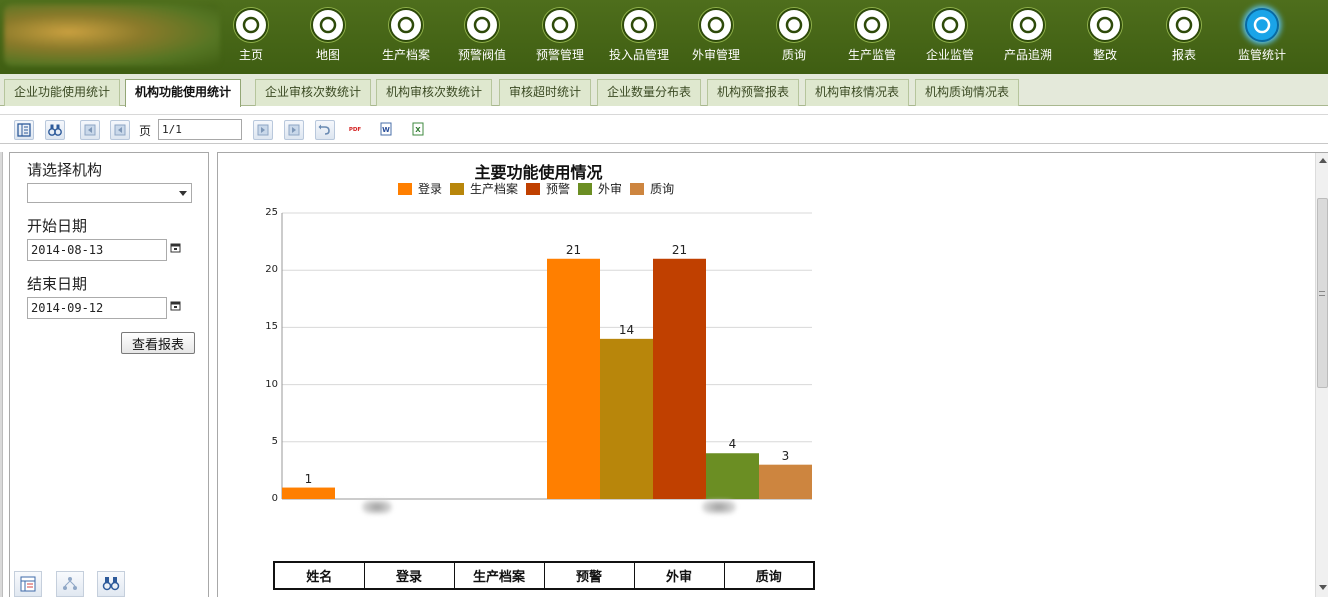  I want to click on first-page-icon, so click(90, 130).